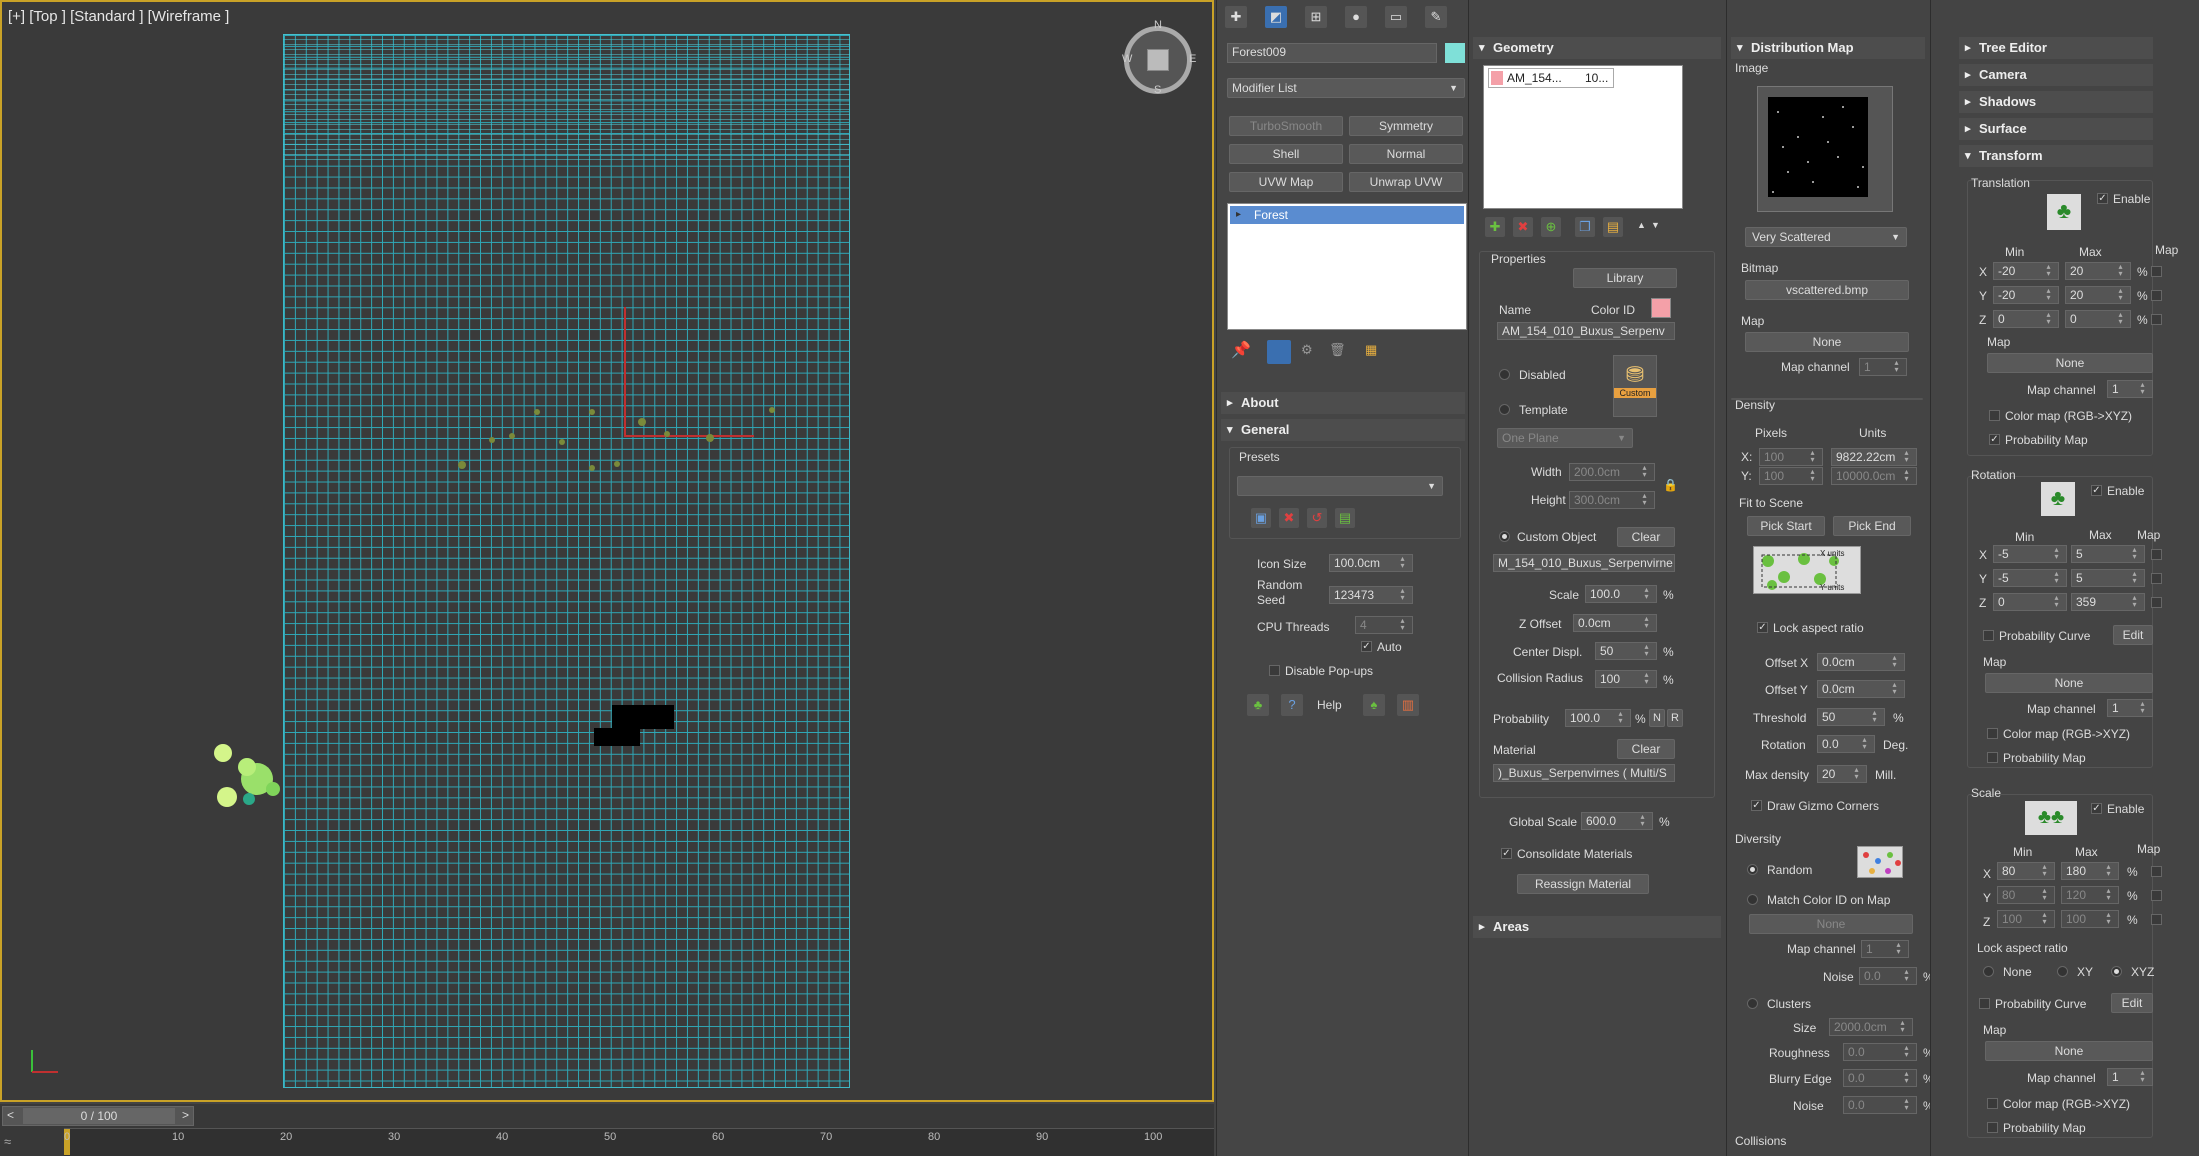 The width and height of the screenshot is (2199, 1156). I want to click on custom-object-thumbnail: ⛃ Custom, so click(1635, 386).